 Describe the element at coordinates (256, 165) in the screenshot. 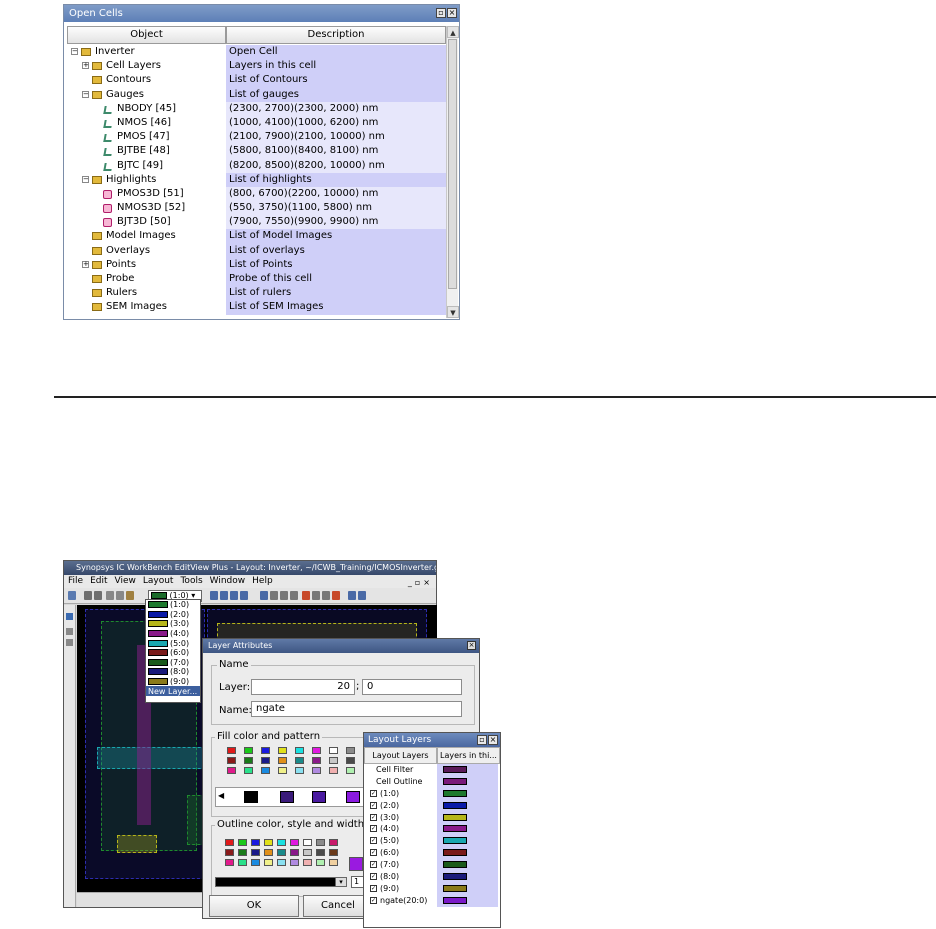

I see `tree-row: BJTC [49] (8200, 8500)(8200, 10000) nm` at that location.